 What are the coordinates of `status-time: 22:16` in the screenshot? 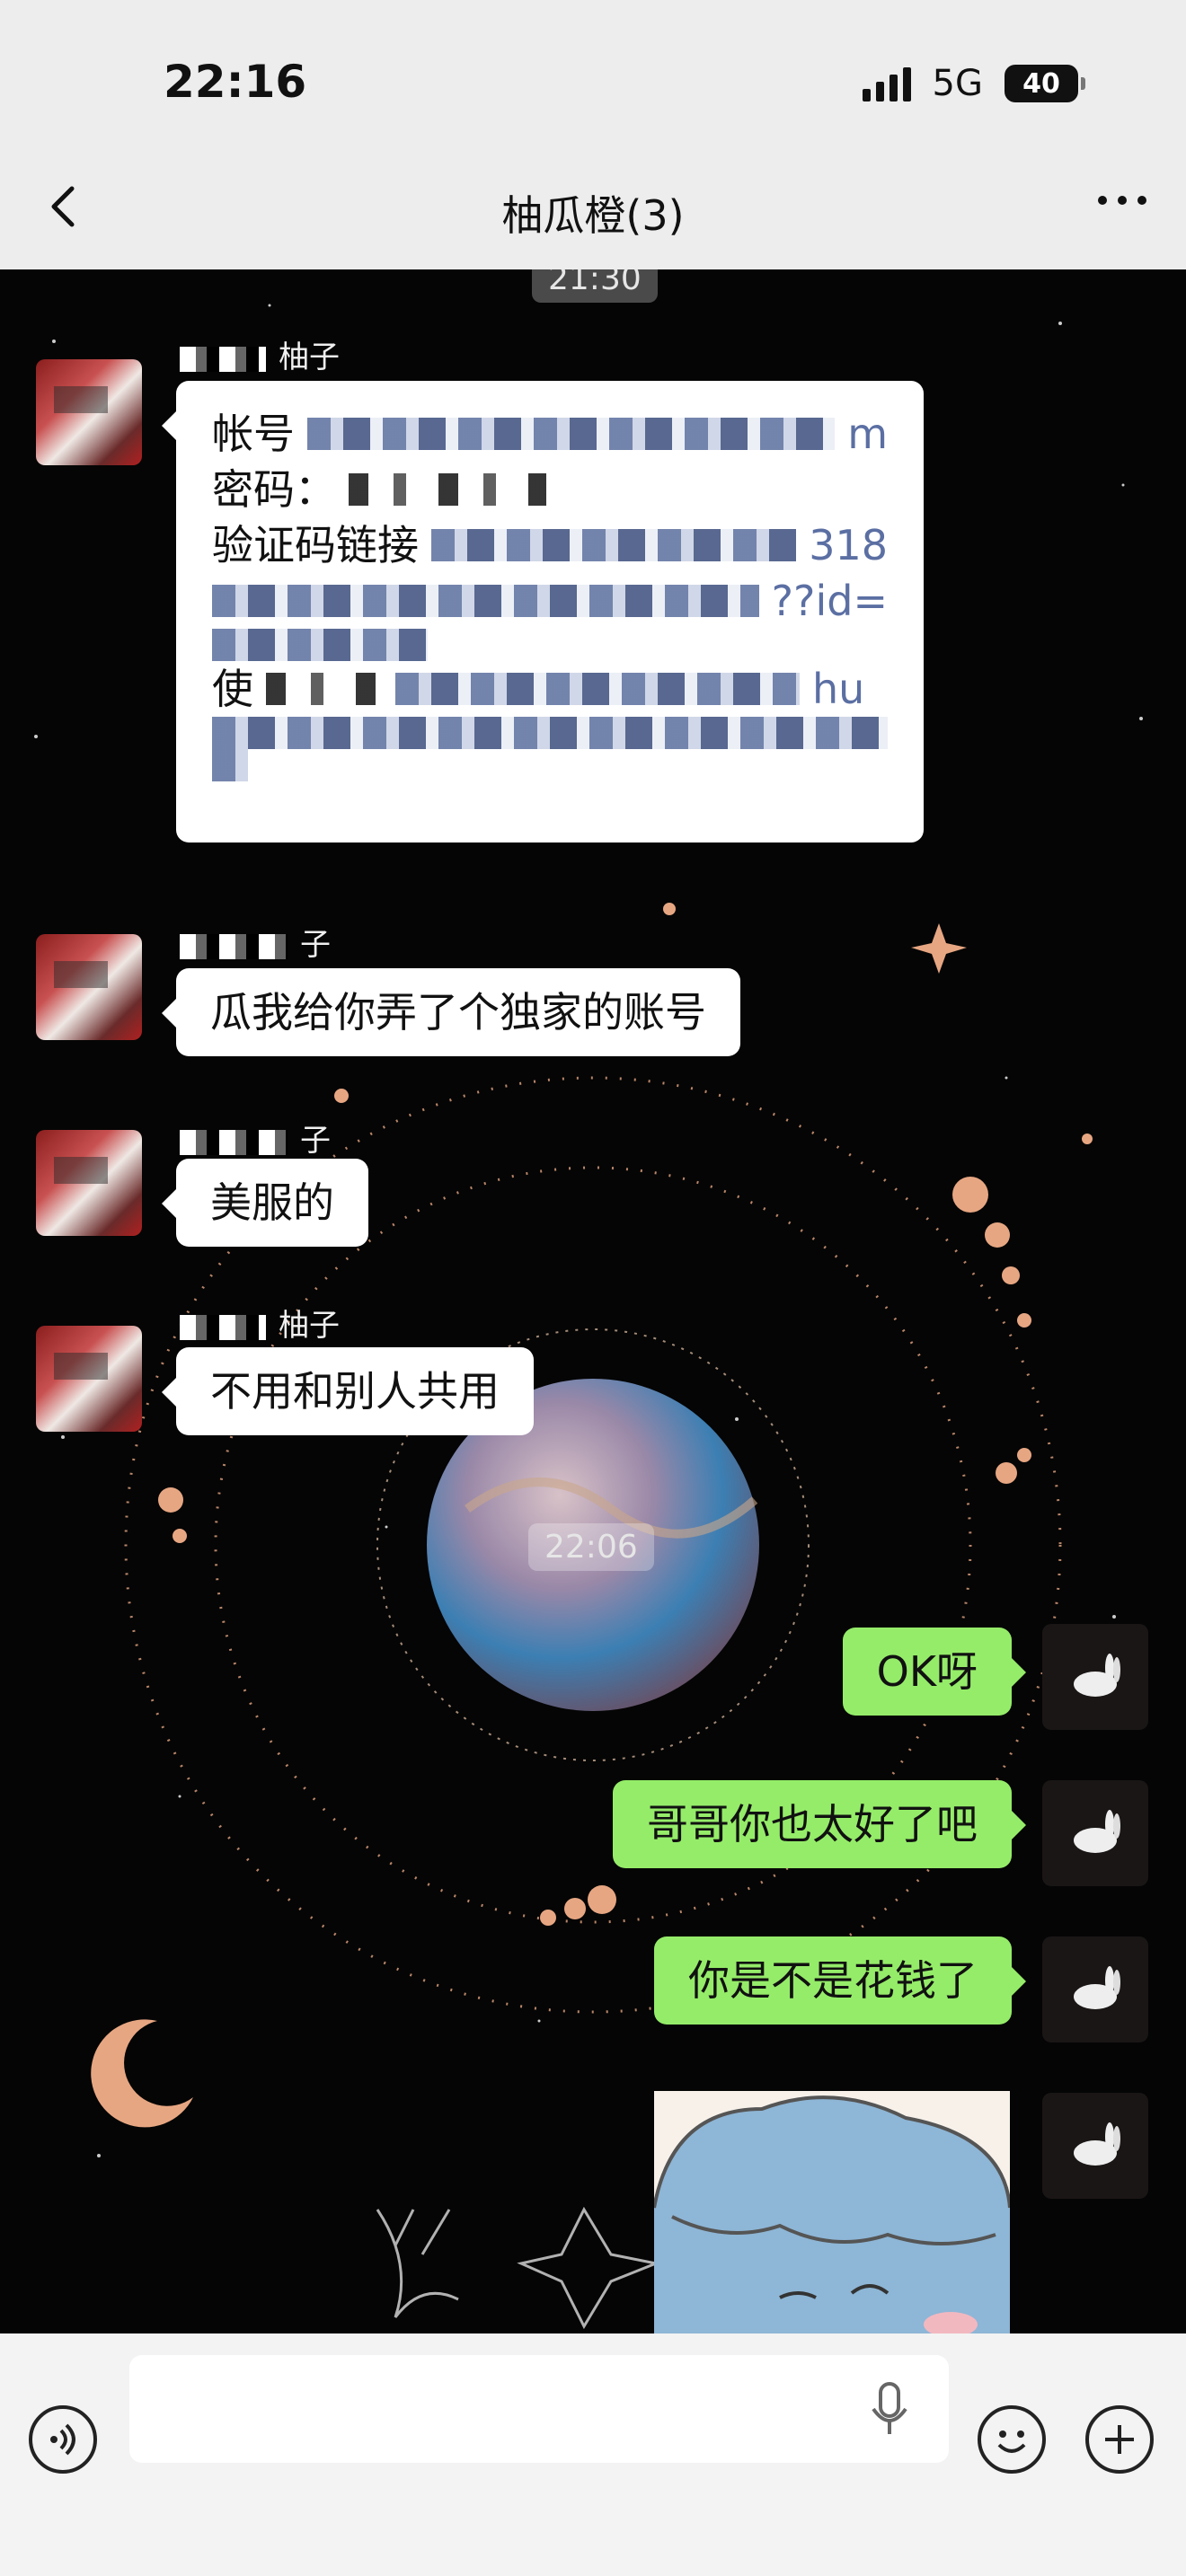 It's located at (235, 82).